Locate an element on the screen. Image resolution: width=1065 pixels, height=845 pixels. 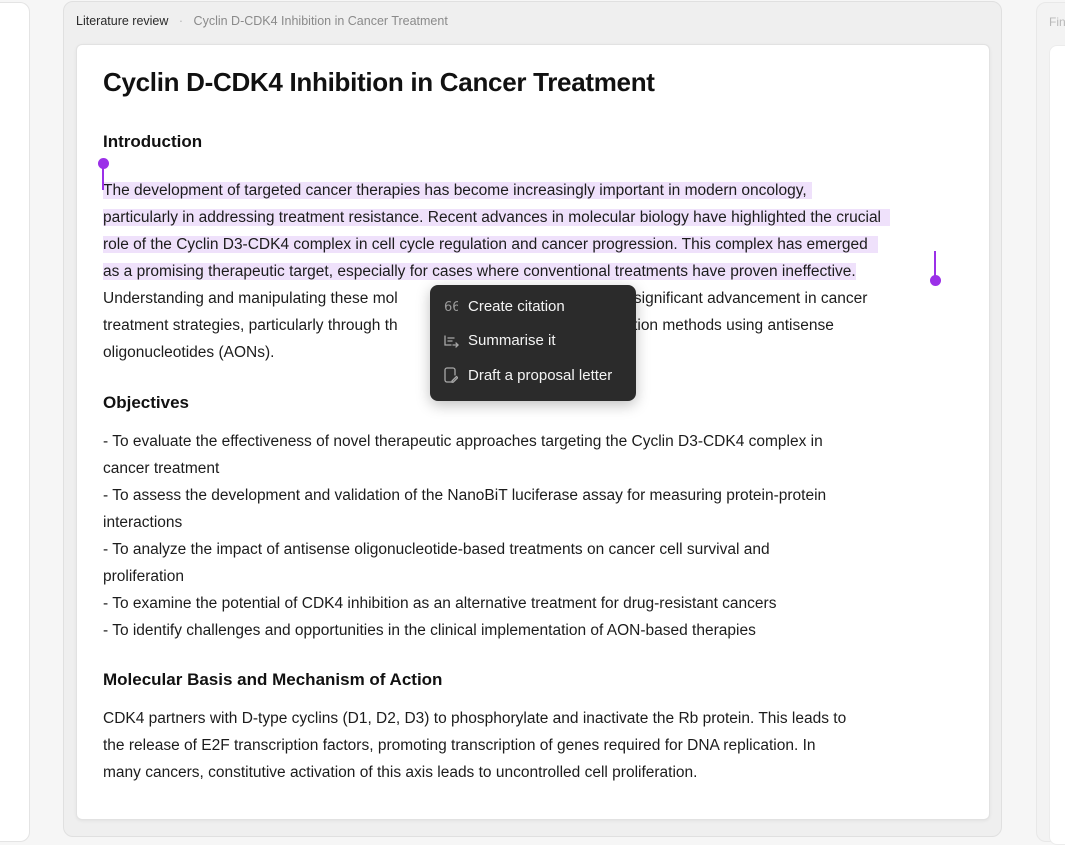
text-line: bition methods using antisense is located at coordinates (727, 325).